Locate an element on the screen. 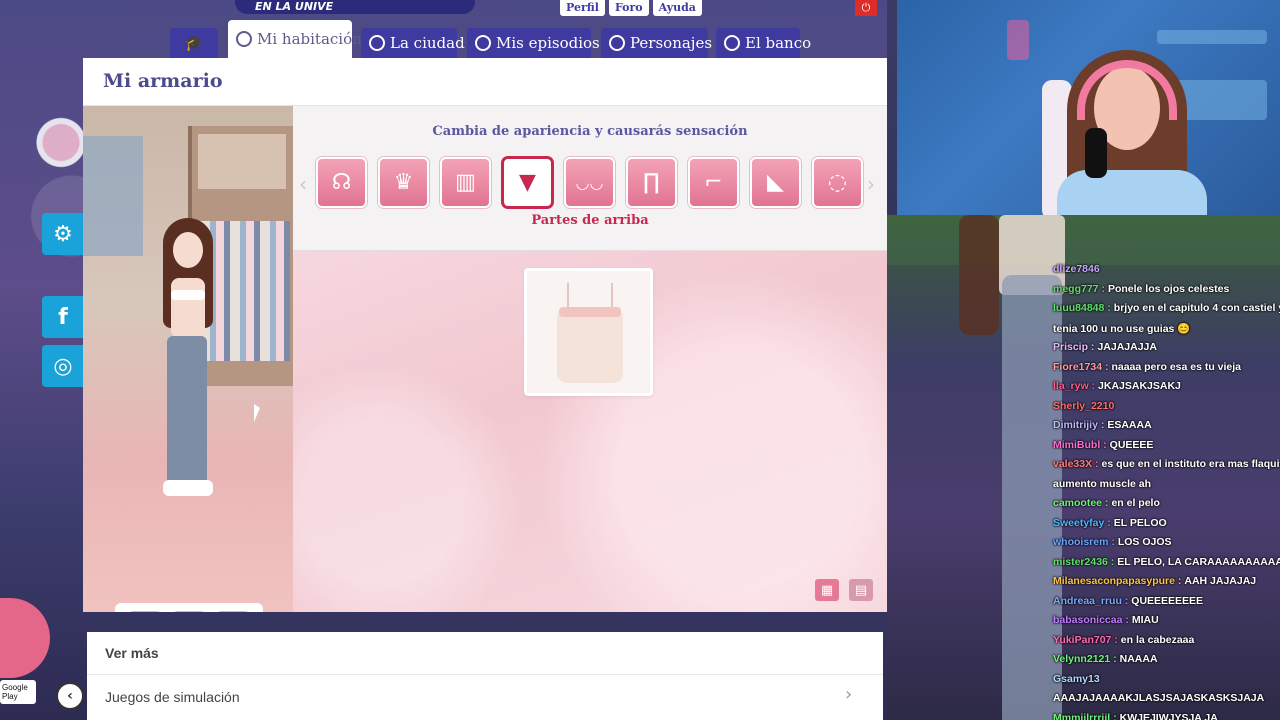  power-icon: ⏻ is located at coordinates (866, 7).